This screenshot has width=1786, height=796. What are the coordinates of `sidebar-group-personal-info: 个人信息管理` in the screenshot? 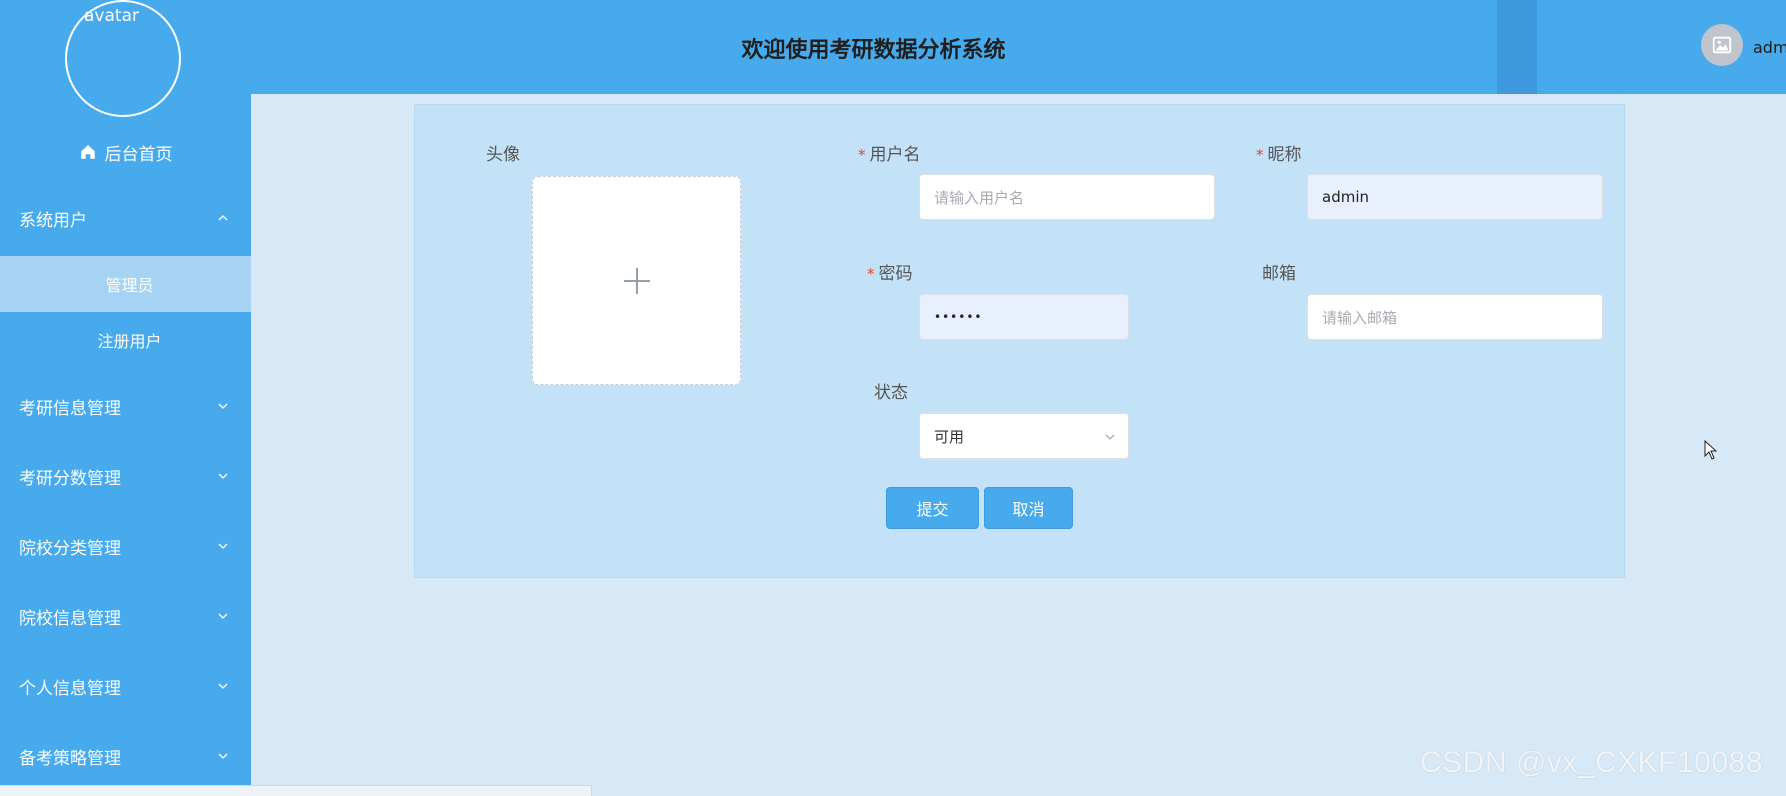 It's located at (125, 686).